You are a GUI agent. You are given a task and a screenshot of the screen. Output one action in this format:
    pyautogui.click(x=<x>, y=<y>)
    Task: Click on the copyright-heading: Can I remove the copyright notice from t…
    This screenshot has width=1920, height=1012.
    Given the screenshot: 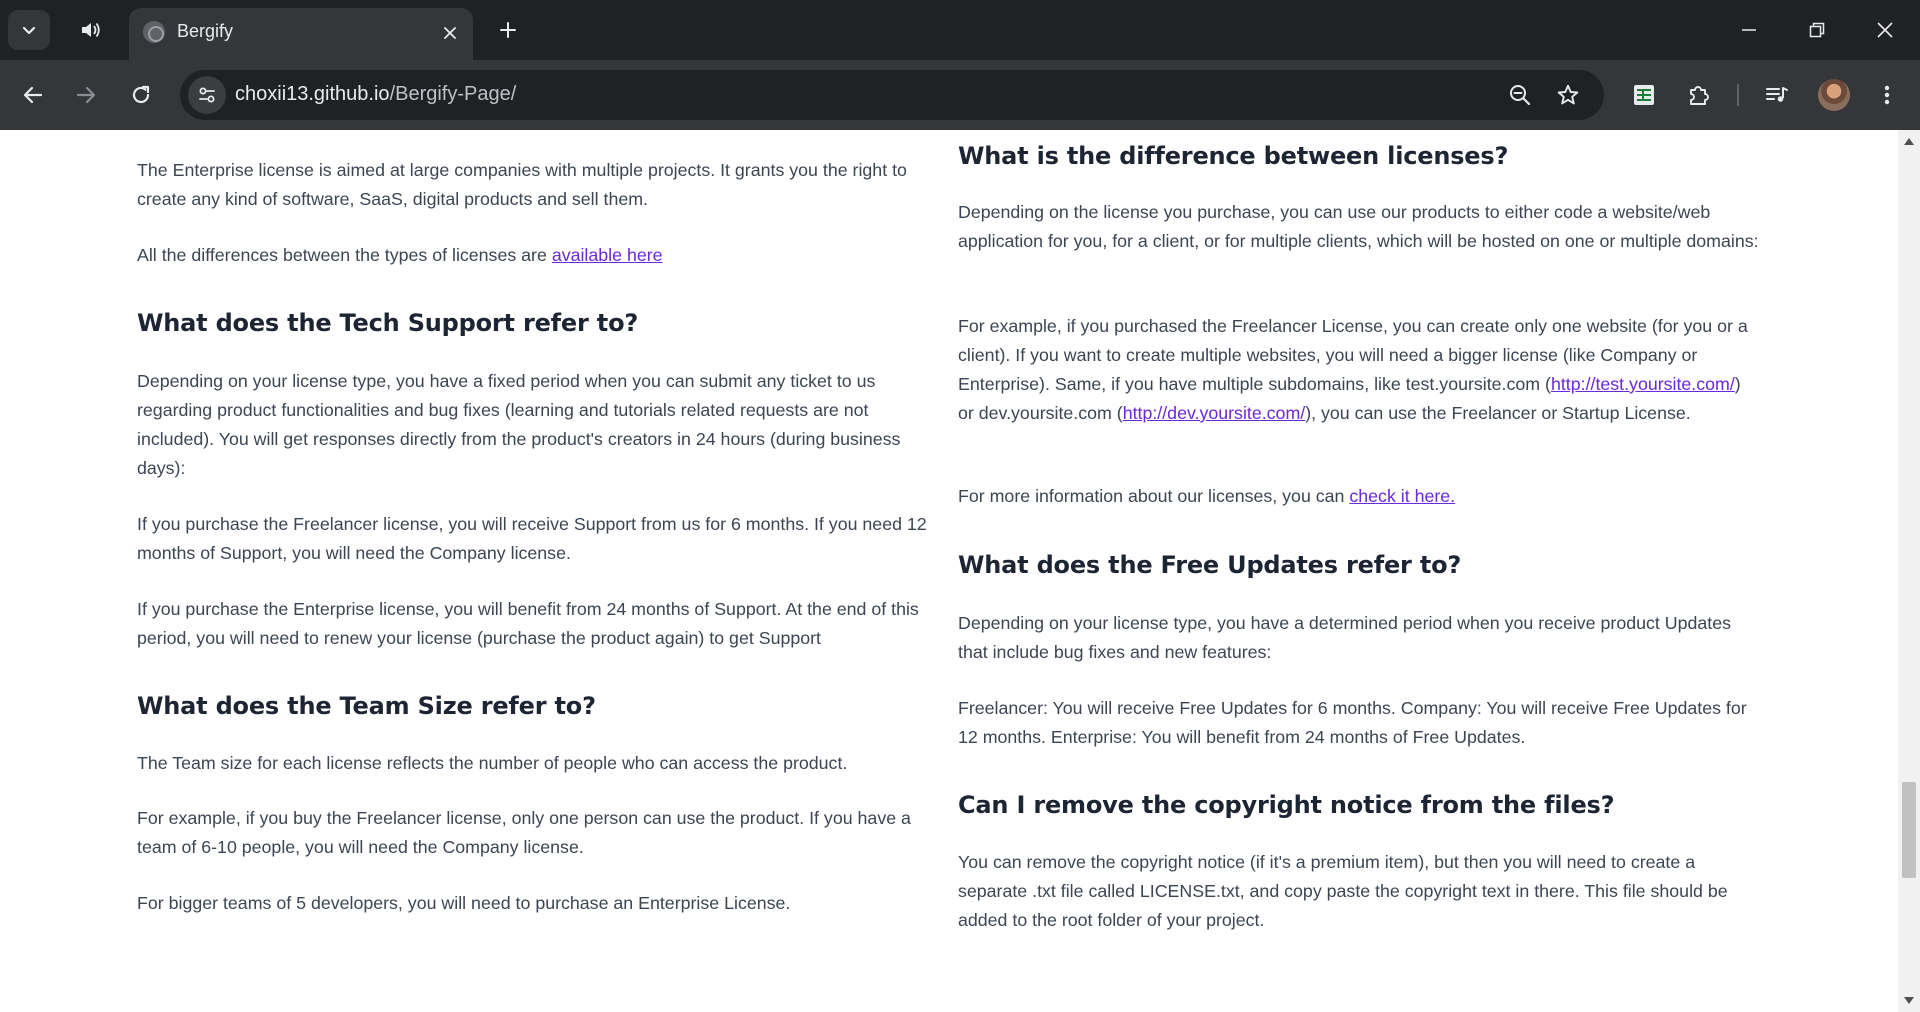 What is the action you would take?
    pyautogui.click(x=1286, y=805)
    